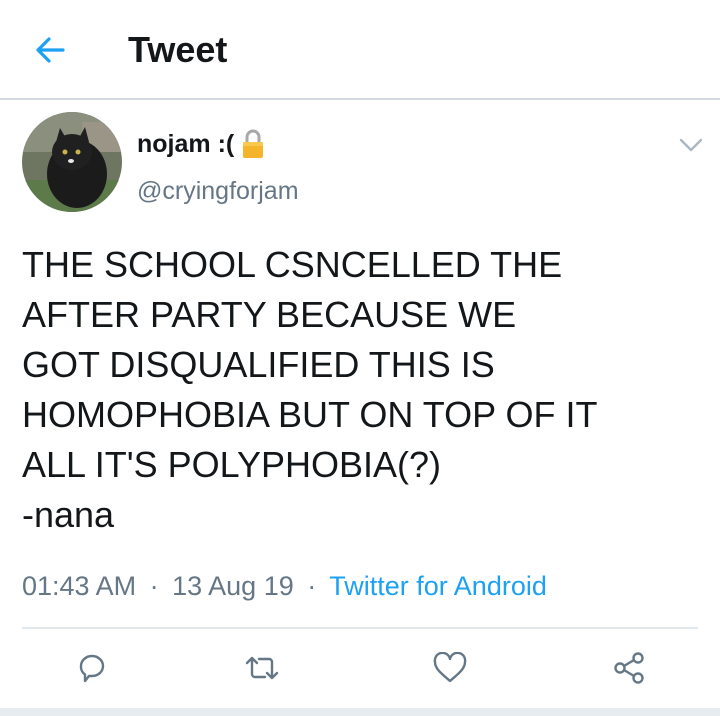 This screenshot has width=720, height=716. What do you see at coordinates (360, 50) in the screenshot?
I see `app-header: Tweet` at bounding box center [360, 50].